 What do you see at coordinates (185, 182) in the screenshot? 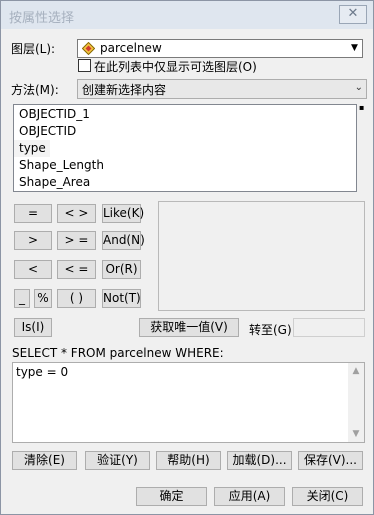
I see `field-item: Shape_Area` at bounding box center [185, 182].